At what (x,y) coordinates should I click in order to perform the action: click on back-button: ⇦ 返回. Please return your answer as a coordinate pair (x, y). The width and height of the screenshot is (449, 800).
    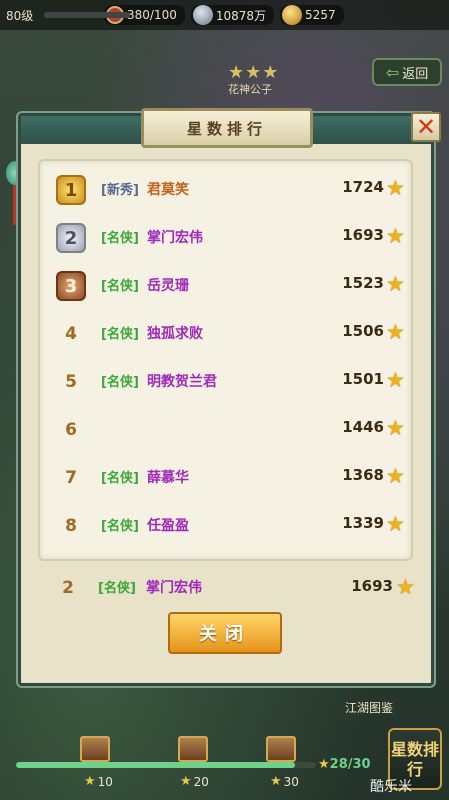
    Looking at the image, I should click on (407, 72).